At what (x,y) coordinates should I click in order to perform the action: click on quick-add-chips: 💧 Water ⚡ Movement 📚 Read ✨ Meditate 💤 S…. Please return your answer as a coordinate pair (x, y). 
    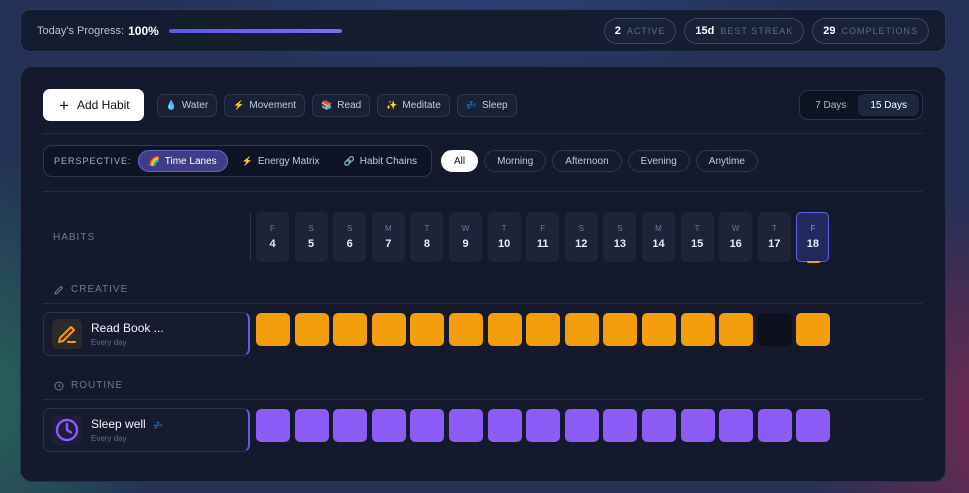
    Looking at the image, I should click on (336, 105).